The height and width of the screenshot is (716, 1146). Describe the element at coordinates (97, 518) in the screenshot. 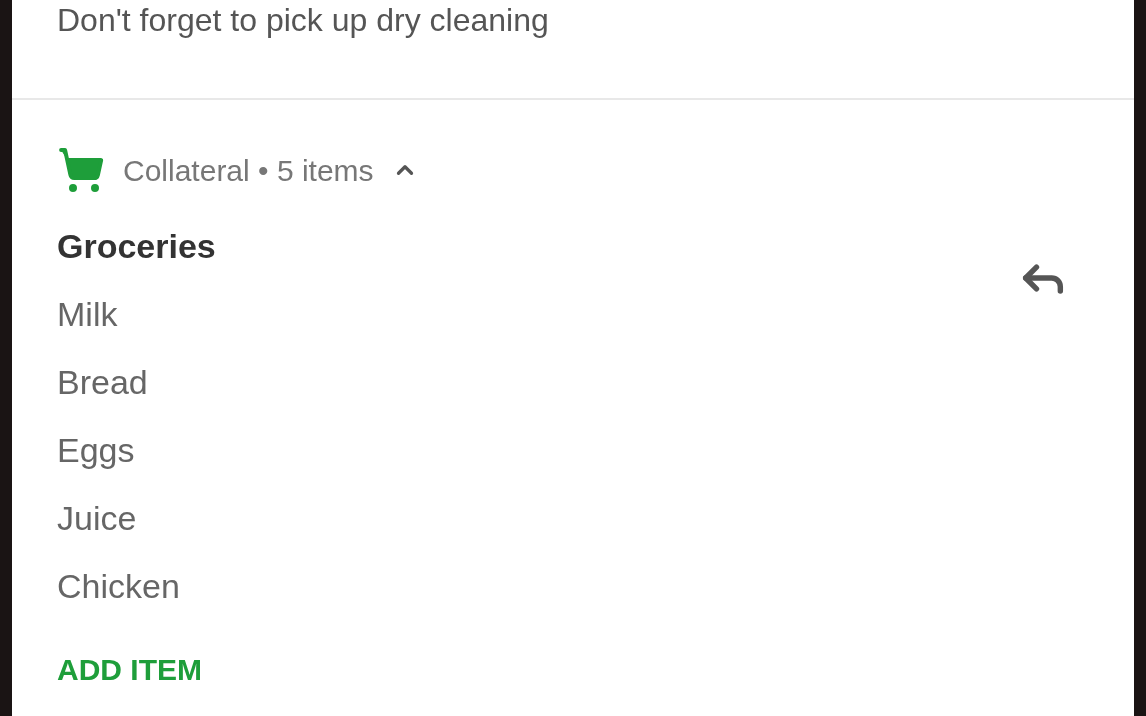

I see `list-item: Juice` at that location.